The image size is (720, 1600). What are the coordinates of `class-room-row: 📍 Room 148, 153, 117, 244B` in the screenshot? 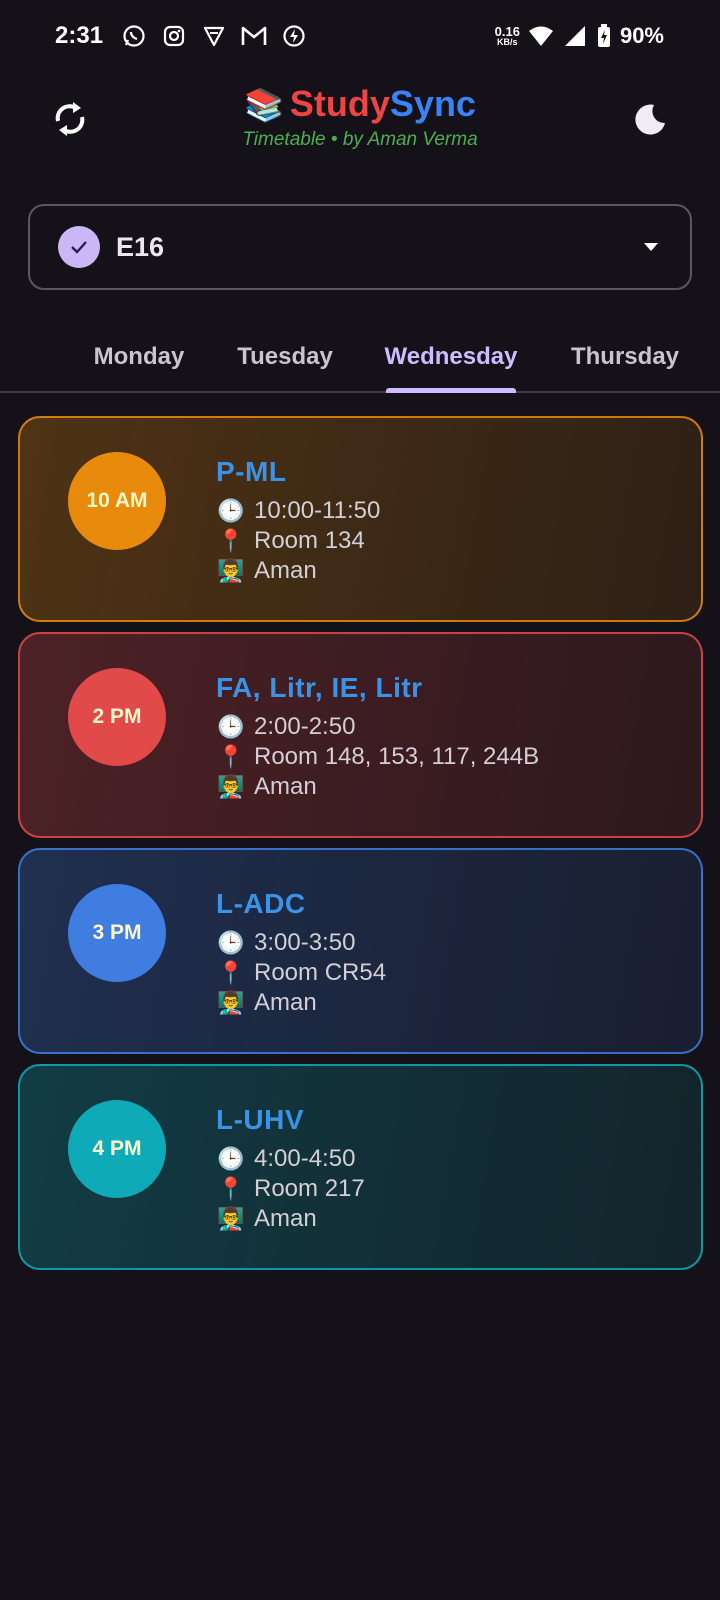 It's located at (377, 757).